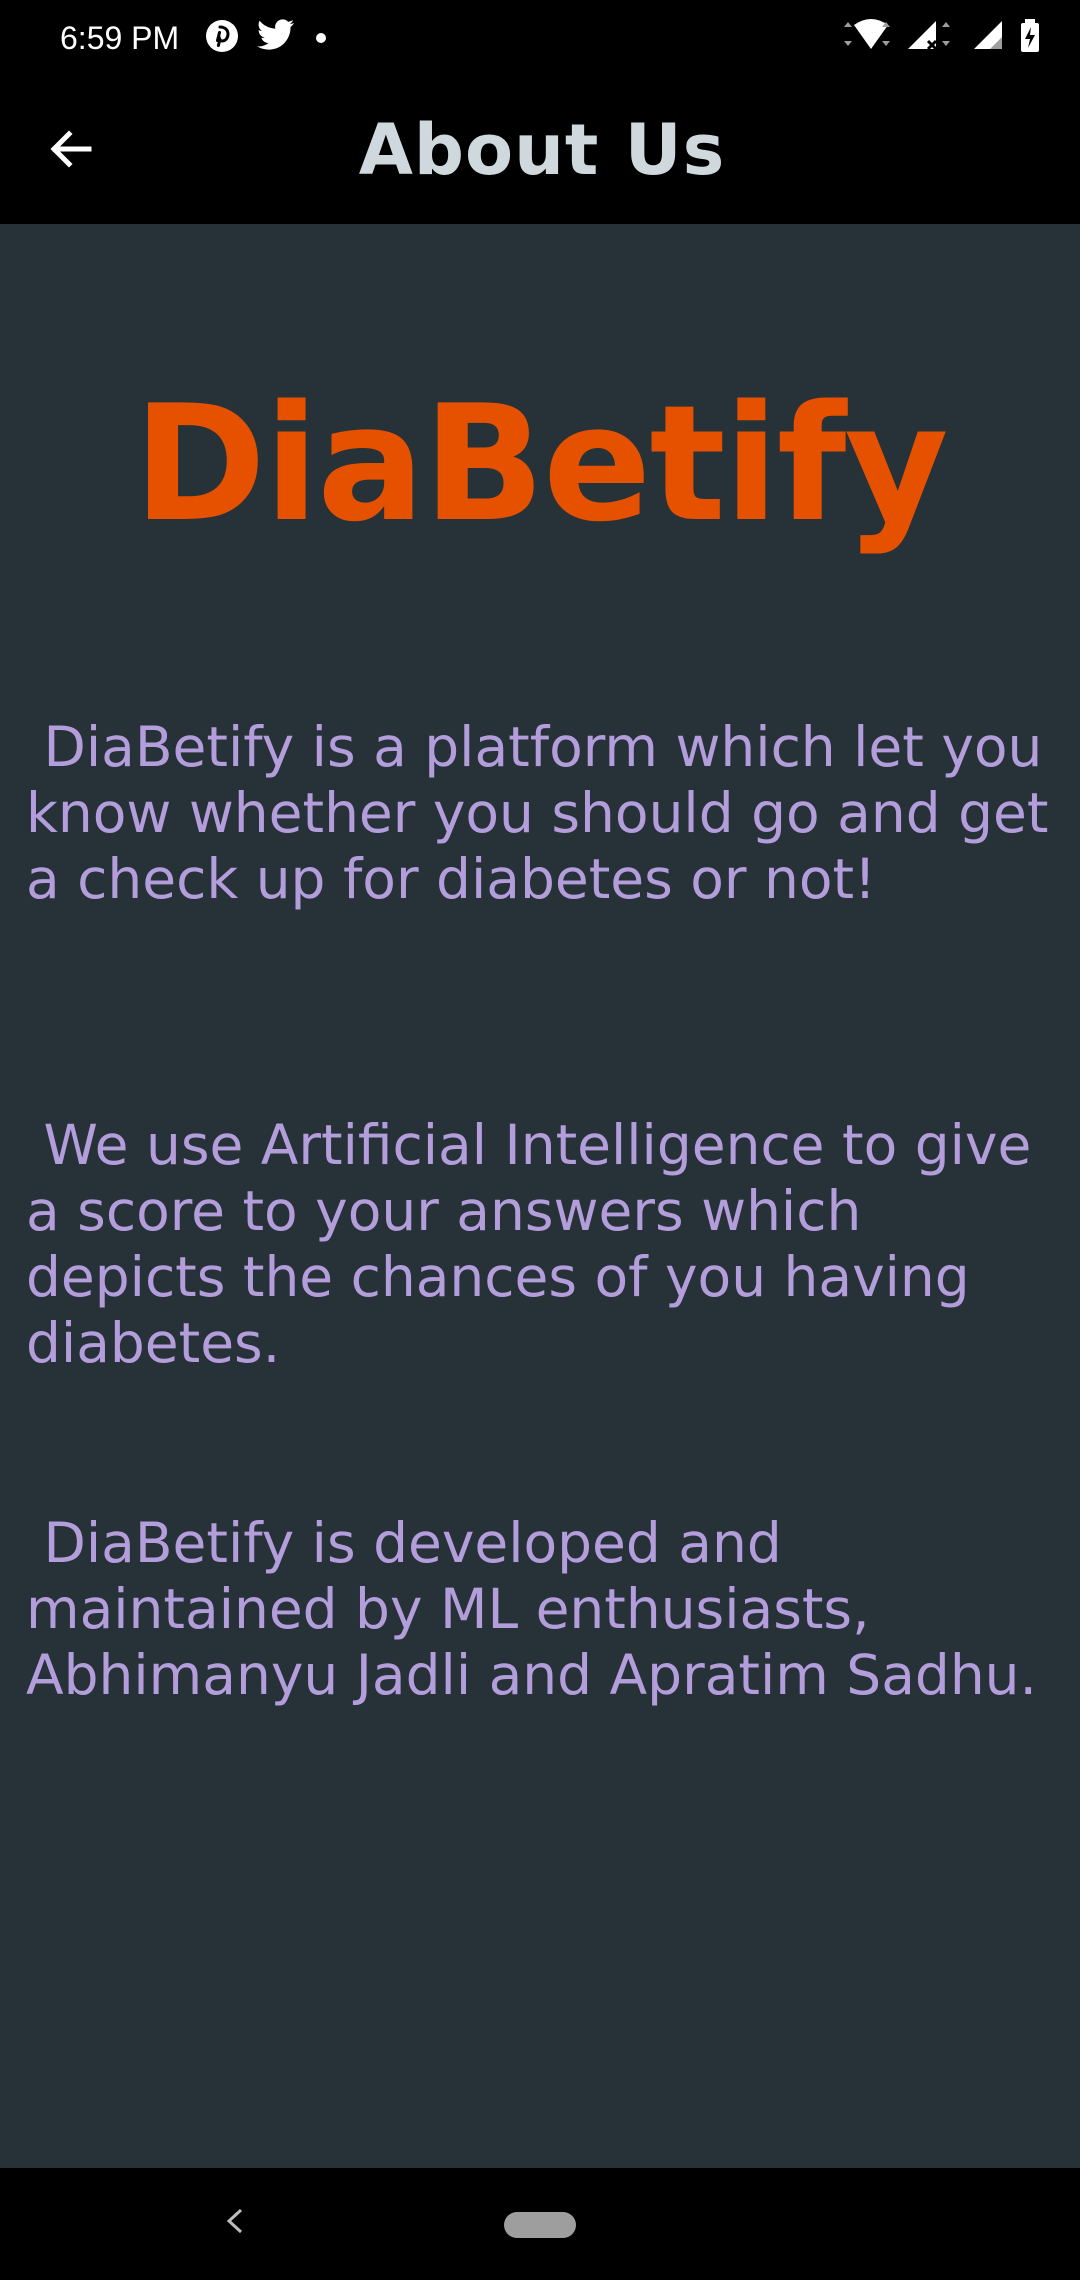  What do you see at coordinates (120, 38) in the screenshot?
I see `status-time: 6:59 PM` at bounding box center [120, 38].